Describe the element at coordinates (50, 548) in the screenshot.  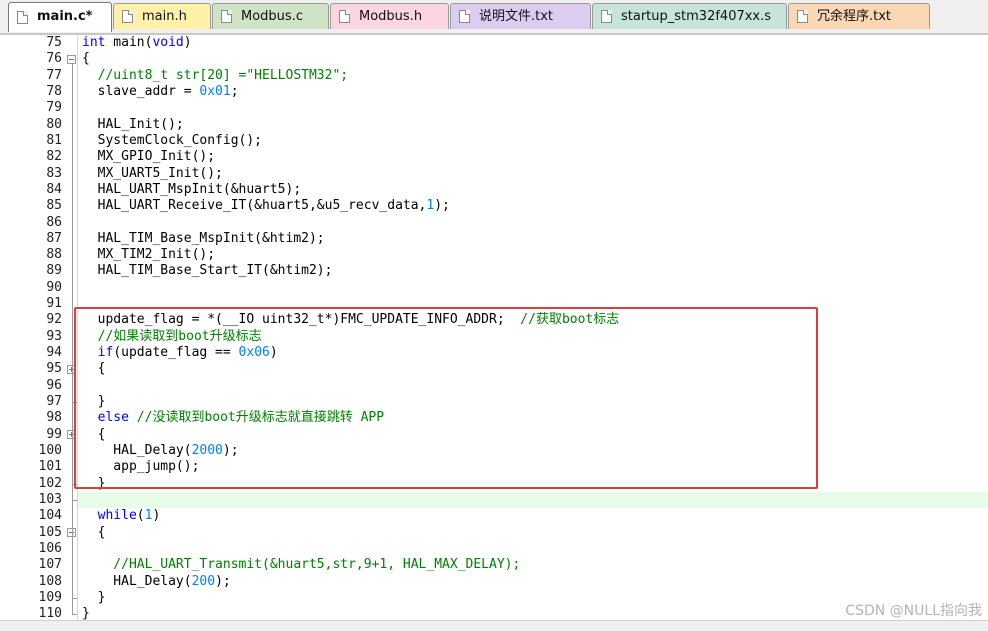
I see `line-number: 106` at that location.